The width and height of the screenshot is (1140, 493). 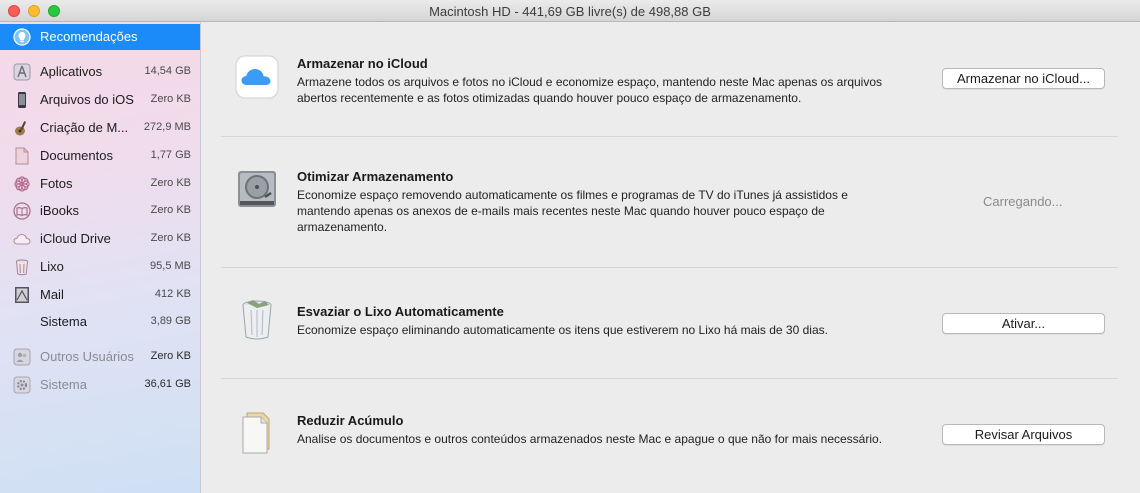 I want to click on sidebar-item-label: iCloud Drive, so click(x=75, y=238).